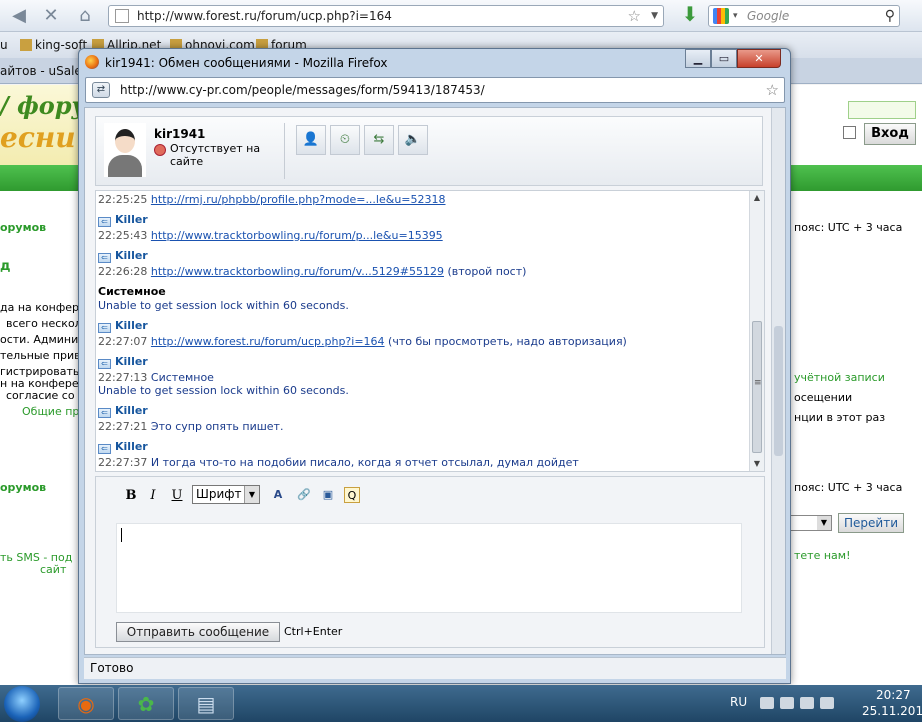 This screenshot has height=722, width=922. Describe the element at coordinates (807, 703) in the screenshot. I see `volume-icon` at that location.